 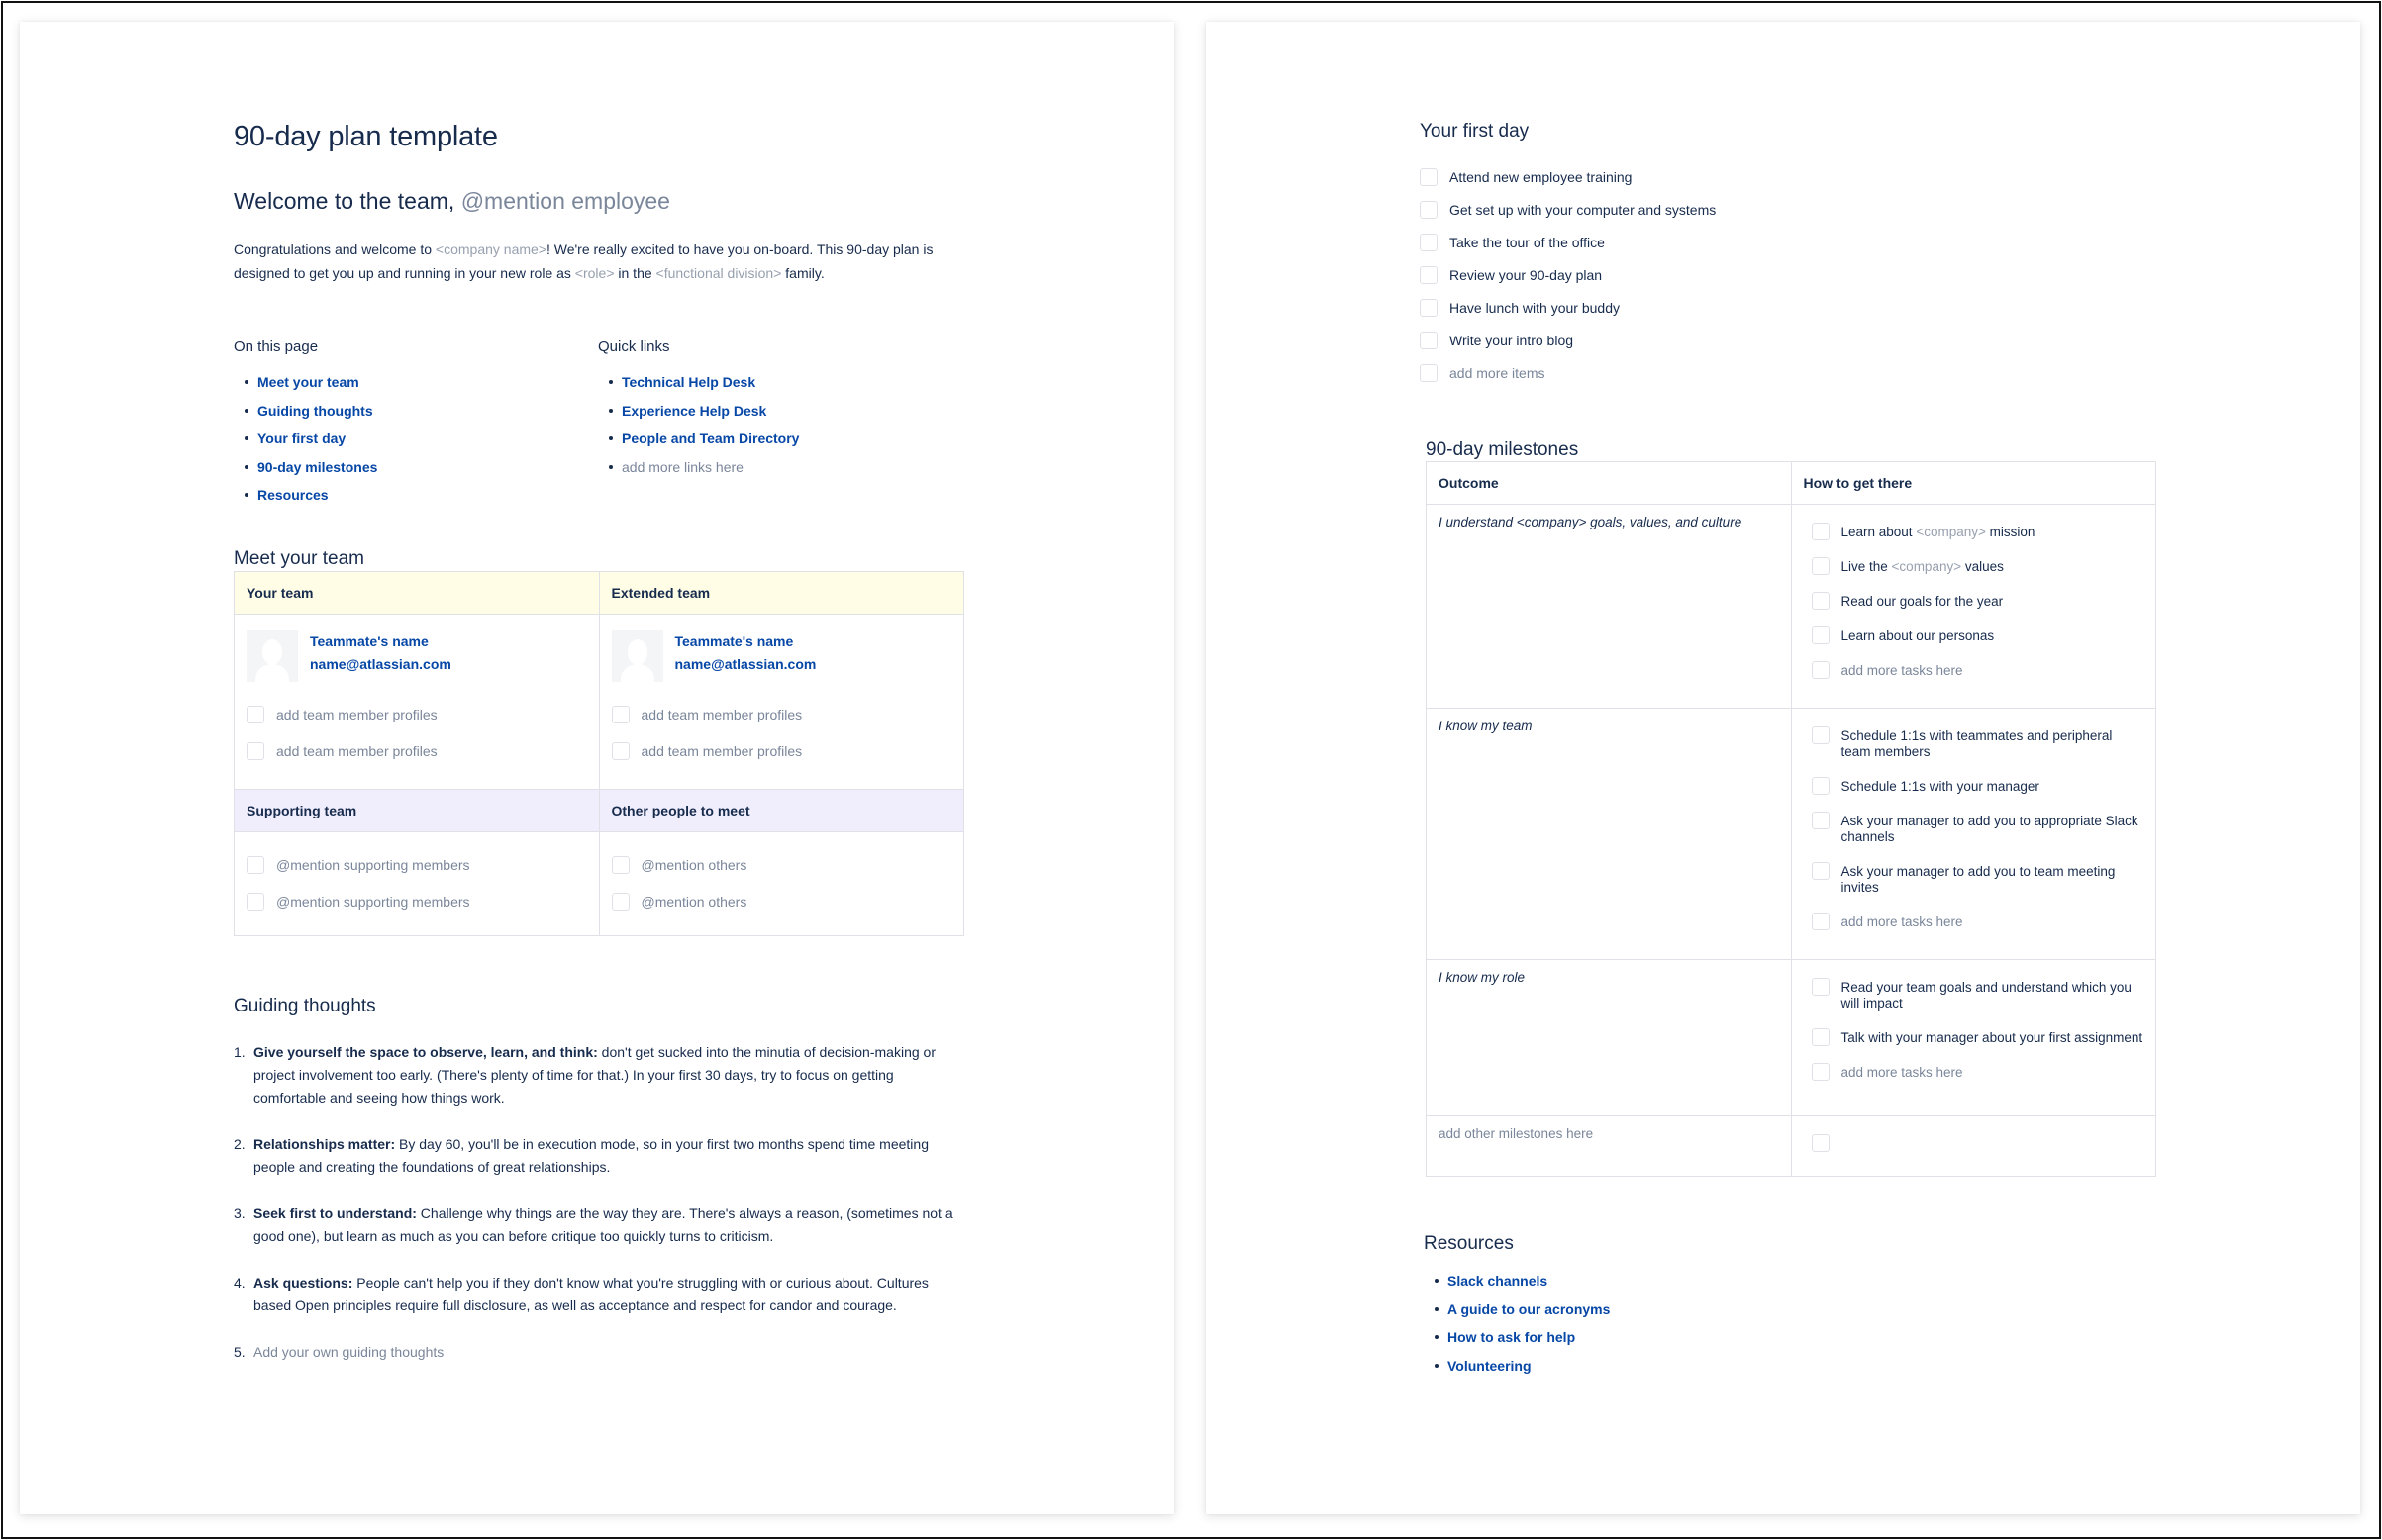 What do you see at coordinates (781, 810) in the screenshot?
I see `header-other-people: Other people to meet` at bounding box center [781, 810].